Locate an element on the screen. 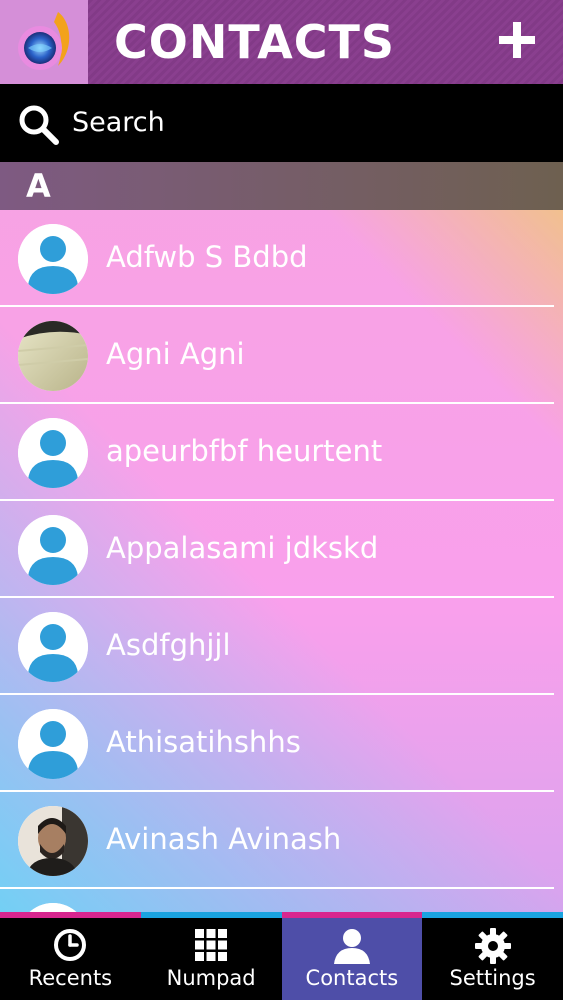 The image size is (563, 1000). contact-row: Agni Agni is located at coordinates (281, 355).